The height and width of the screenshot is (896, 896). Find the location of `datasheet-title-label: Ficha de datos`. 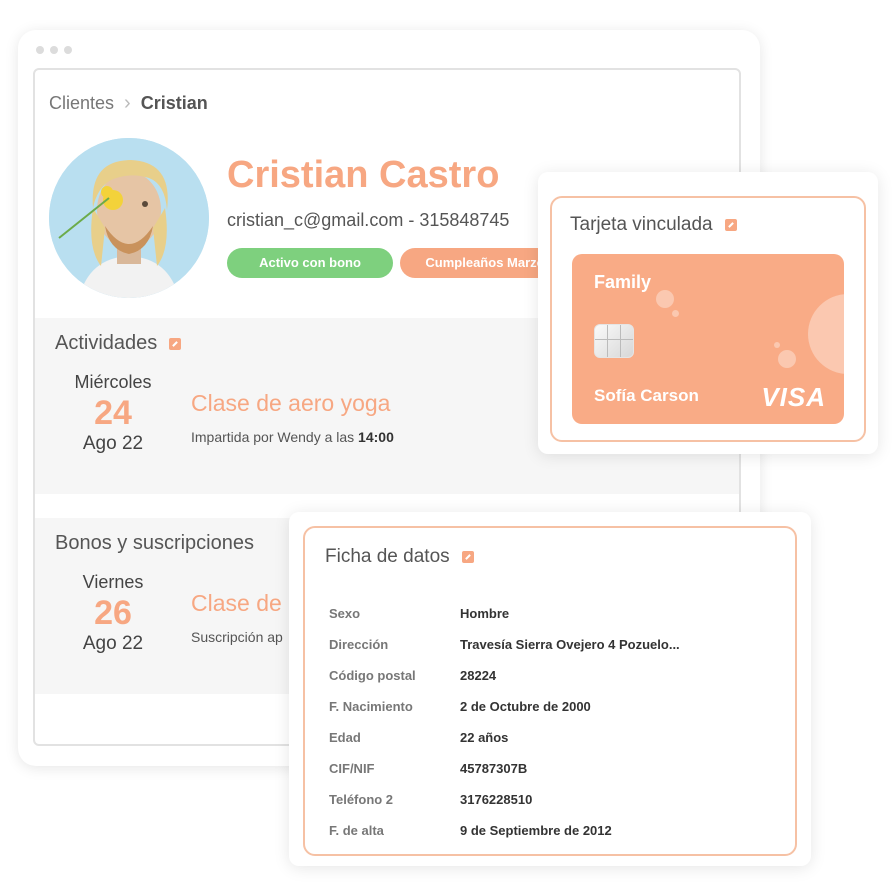

datasheet-title-label: Ficha de datos is located at coordinates (387, 556).